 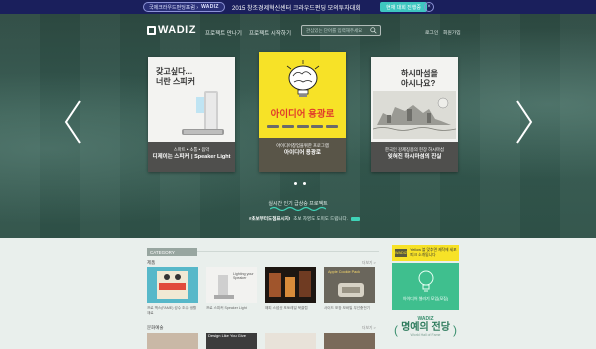 I want to click on card-caption-title: 아이디어 용광로, so click(x=302, y=153).